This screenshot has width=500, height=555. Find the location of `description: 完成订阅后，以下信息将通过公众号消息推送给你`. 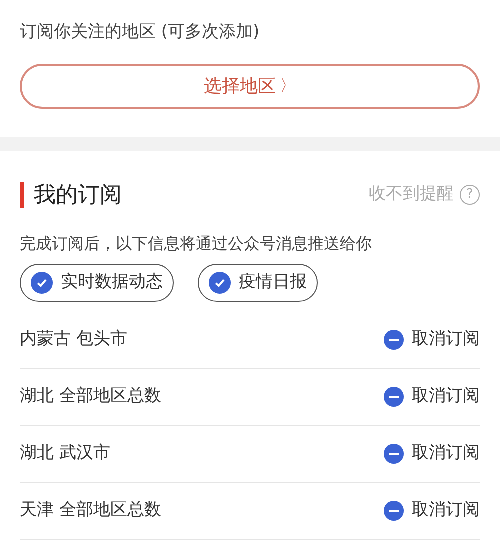

description: 完成订阅后，以下信息将通过公众号消息推送给你 is located at coordinates (196, 243).